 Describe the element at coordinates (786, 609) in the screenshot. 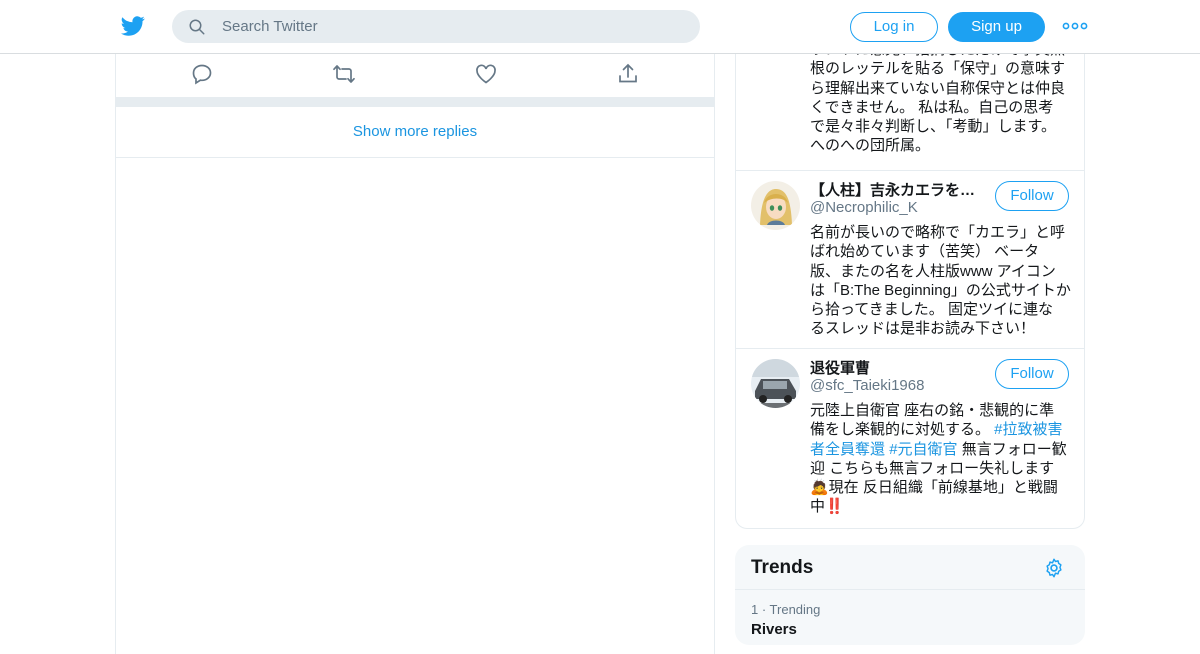

I see `trend-meta: 1 · Trending` at that location.